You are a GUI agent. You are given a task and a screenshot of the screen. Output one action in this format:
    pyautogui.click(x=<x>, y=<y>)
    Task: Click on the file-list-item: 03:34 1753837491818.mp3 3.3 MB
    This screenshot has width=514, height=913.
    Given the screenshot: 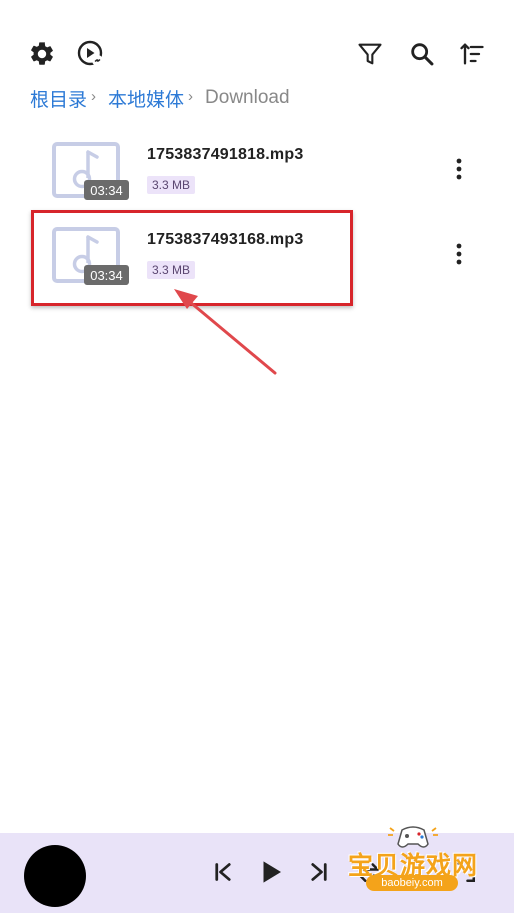 What is the action you would take?
    pyautogui.click(x=257, y=176)
    